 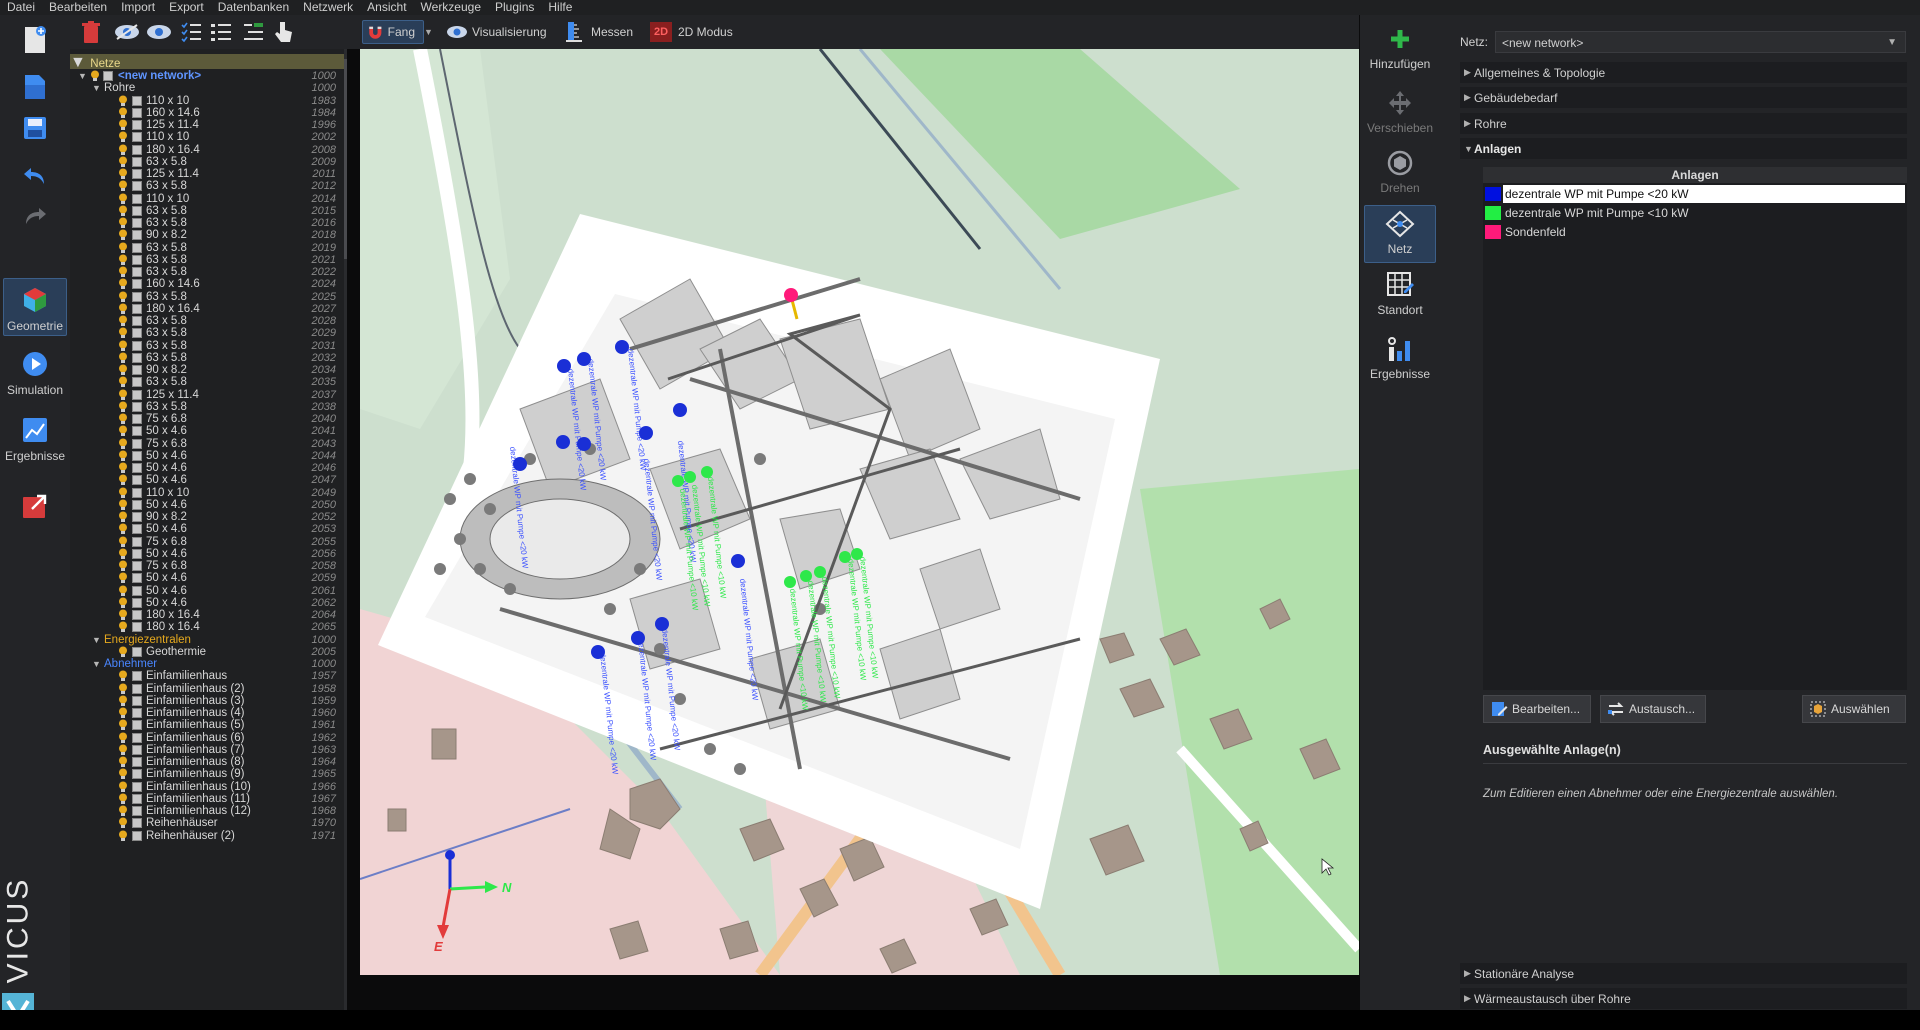 I want to click on plants-table-row: dezentrale WP mit Pumpe <20 kW, so click(x=1695, y=194).